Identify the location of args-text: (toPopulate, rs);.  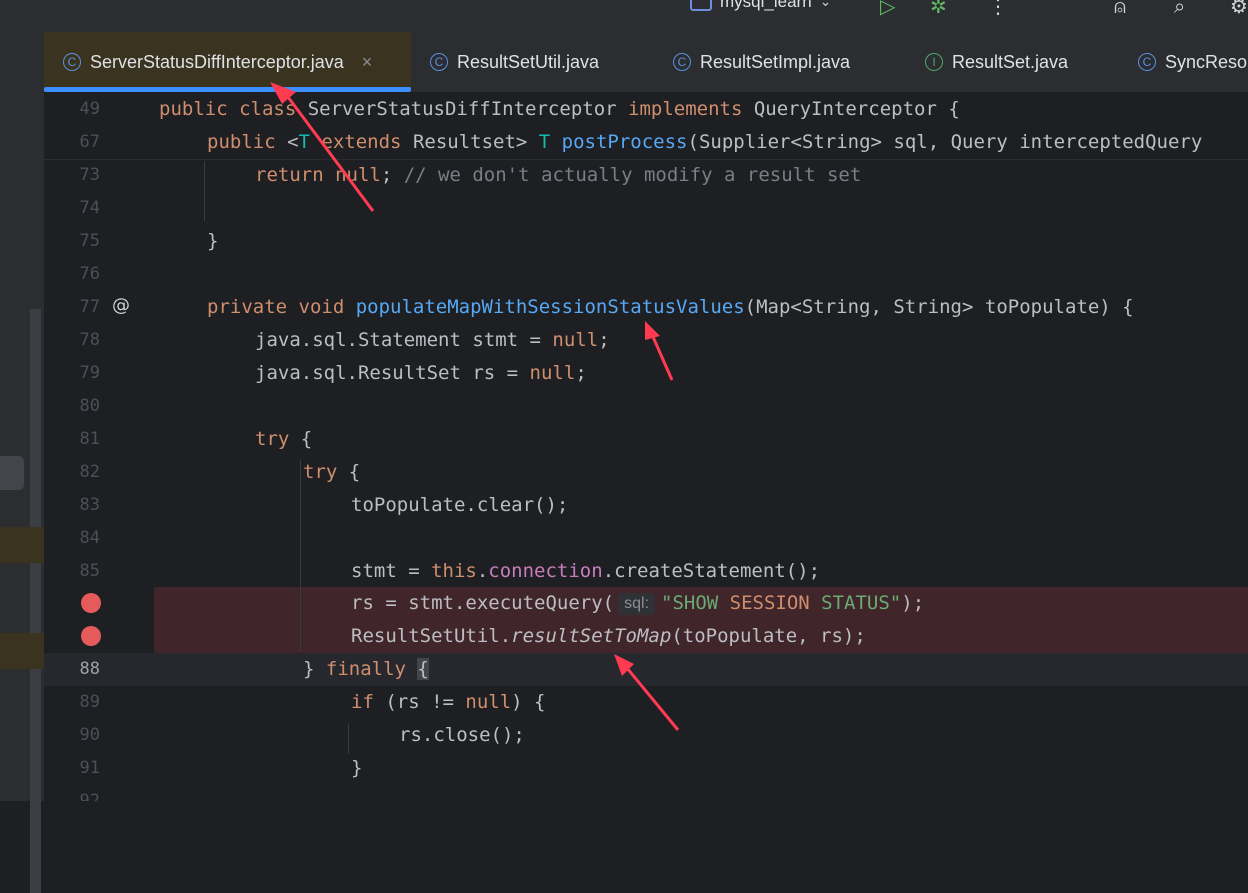
(768, 636).